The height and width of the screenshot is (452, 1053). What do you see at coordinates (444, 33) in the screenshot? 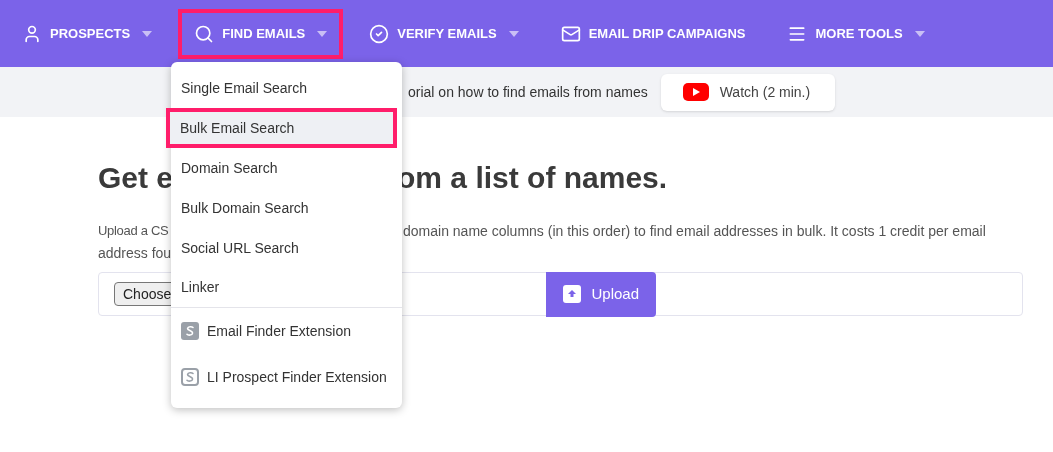
I see `nav-item: VERIFY EMAILS` at bounding box center [444, 33].